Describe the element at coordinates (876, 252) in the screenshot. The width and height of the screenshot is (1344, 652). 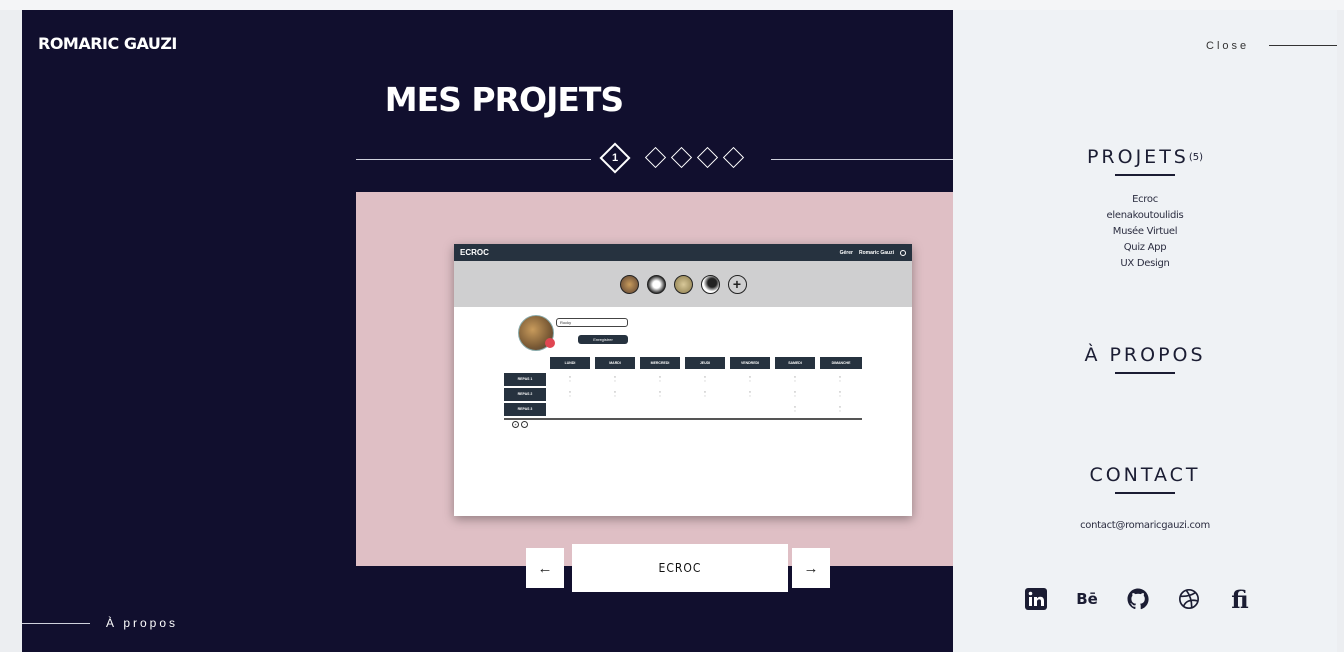
I see `mock-user-name: Romaric Gauzi` at that location.